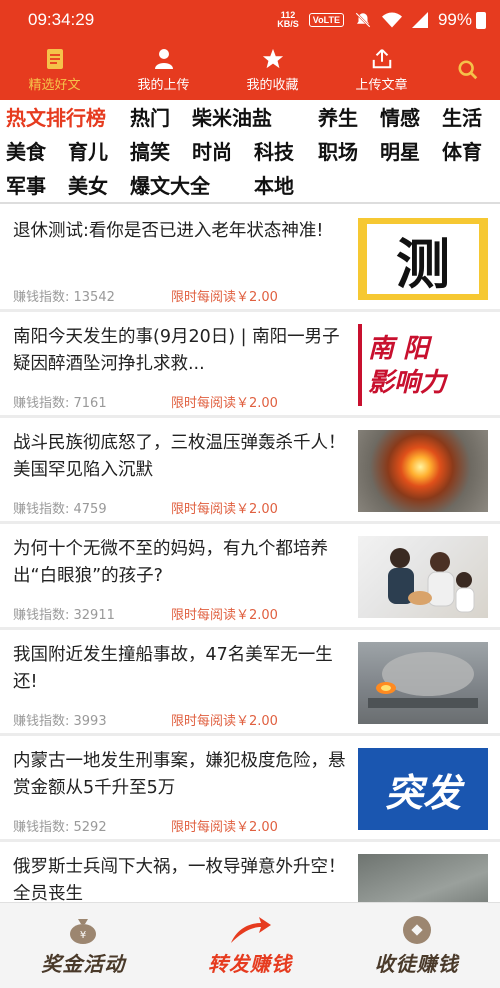 This screenshot has width=500, height=988. Describe the element at coordinates (274, 152) in the screenshot. I see `category-tech: 科技` at that location.